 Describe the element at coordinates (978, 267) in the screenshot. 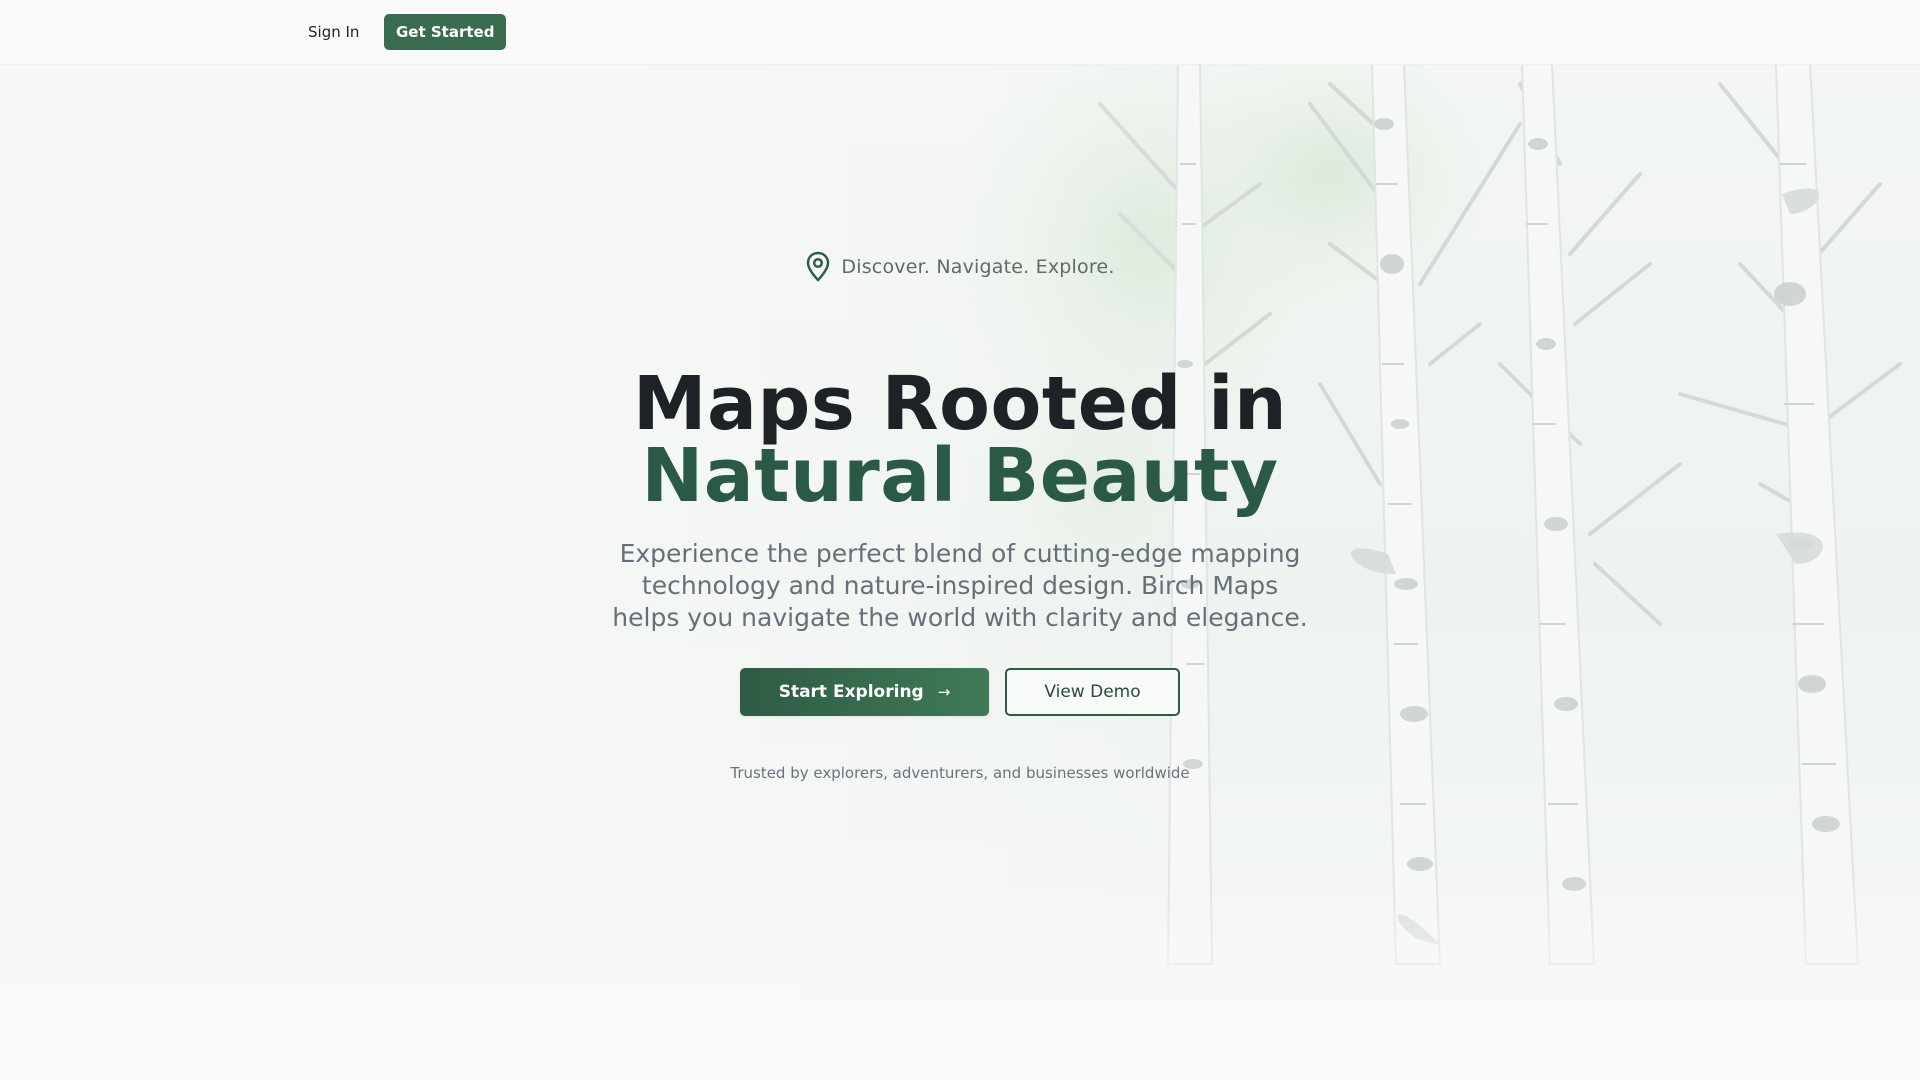

I see `hero-tagline: Discover. Navigate. Explore.` at that location.